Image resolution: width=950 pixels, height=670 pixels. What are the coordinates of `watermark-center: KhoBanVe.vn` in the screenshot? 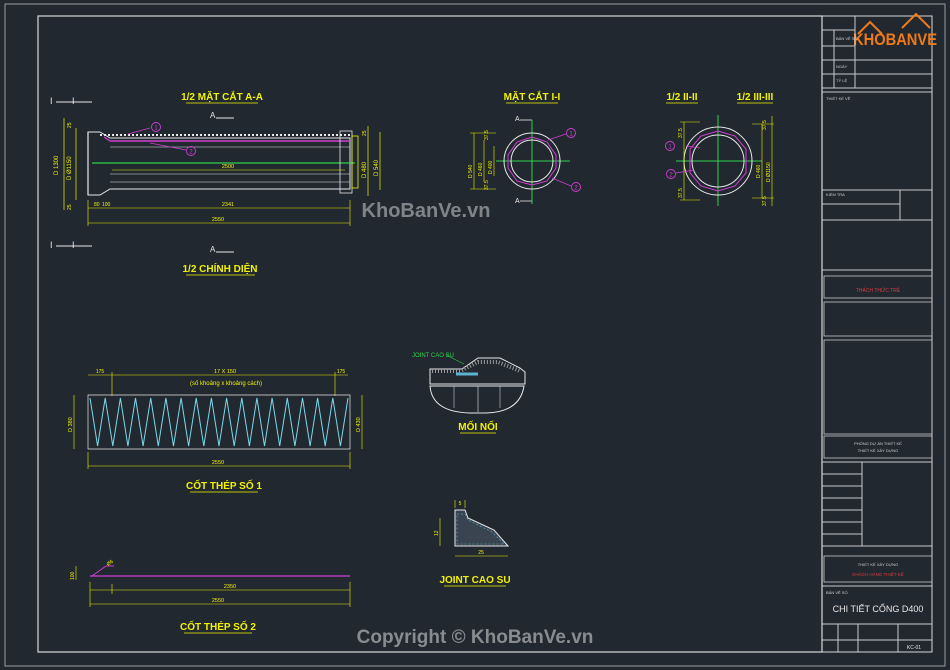 It's located at (426, 211).